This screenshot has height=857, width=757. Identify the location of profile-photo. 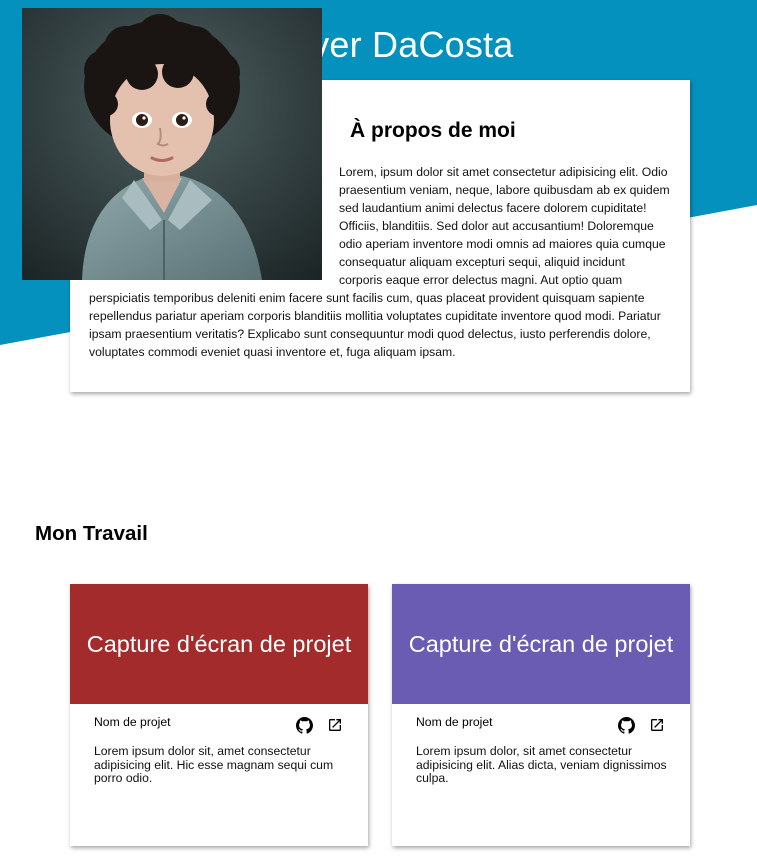
(172, 144).